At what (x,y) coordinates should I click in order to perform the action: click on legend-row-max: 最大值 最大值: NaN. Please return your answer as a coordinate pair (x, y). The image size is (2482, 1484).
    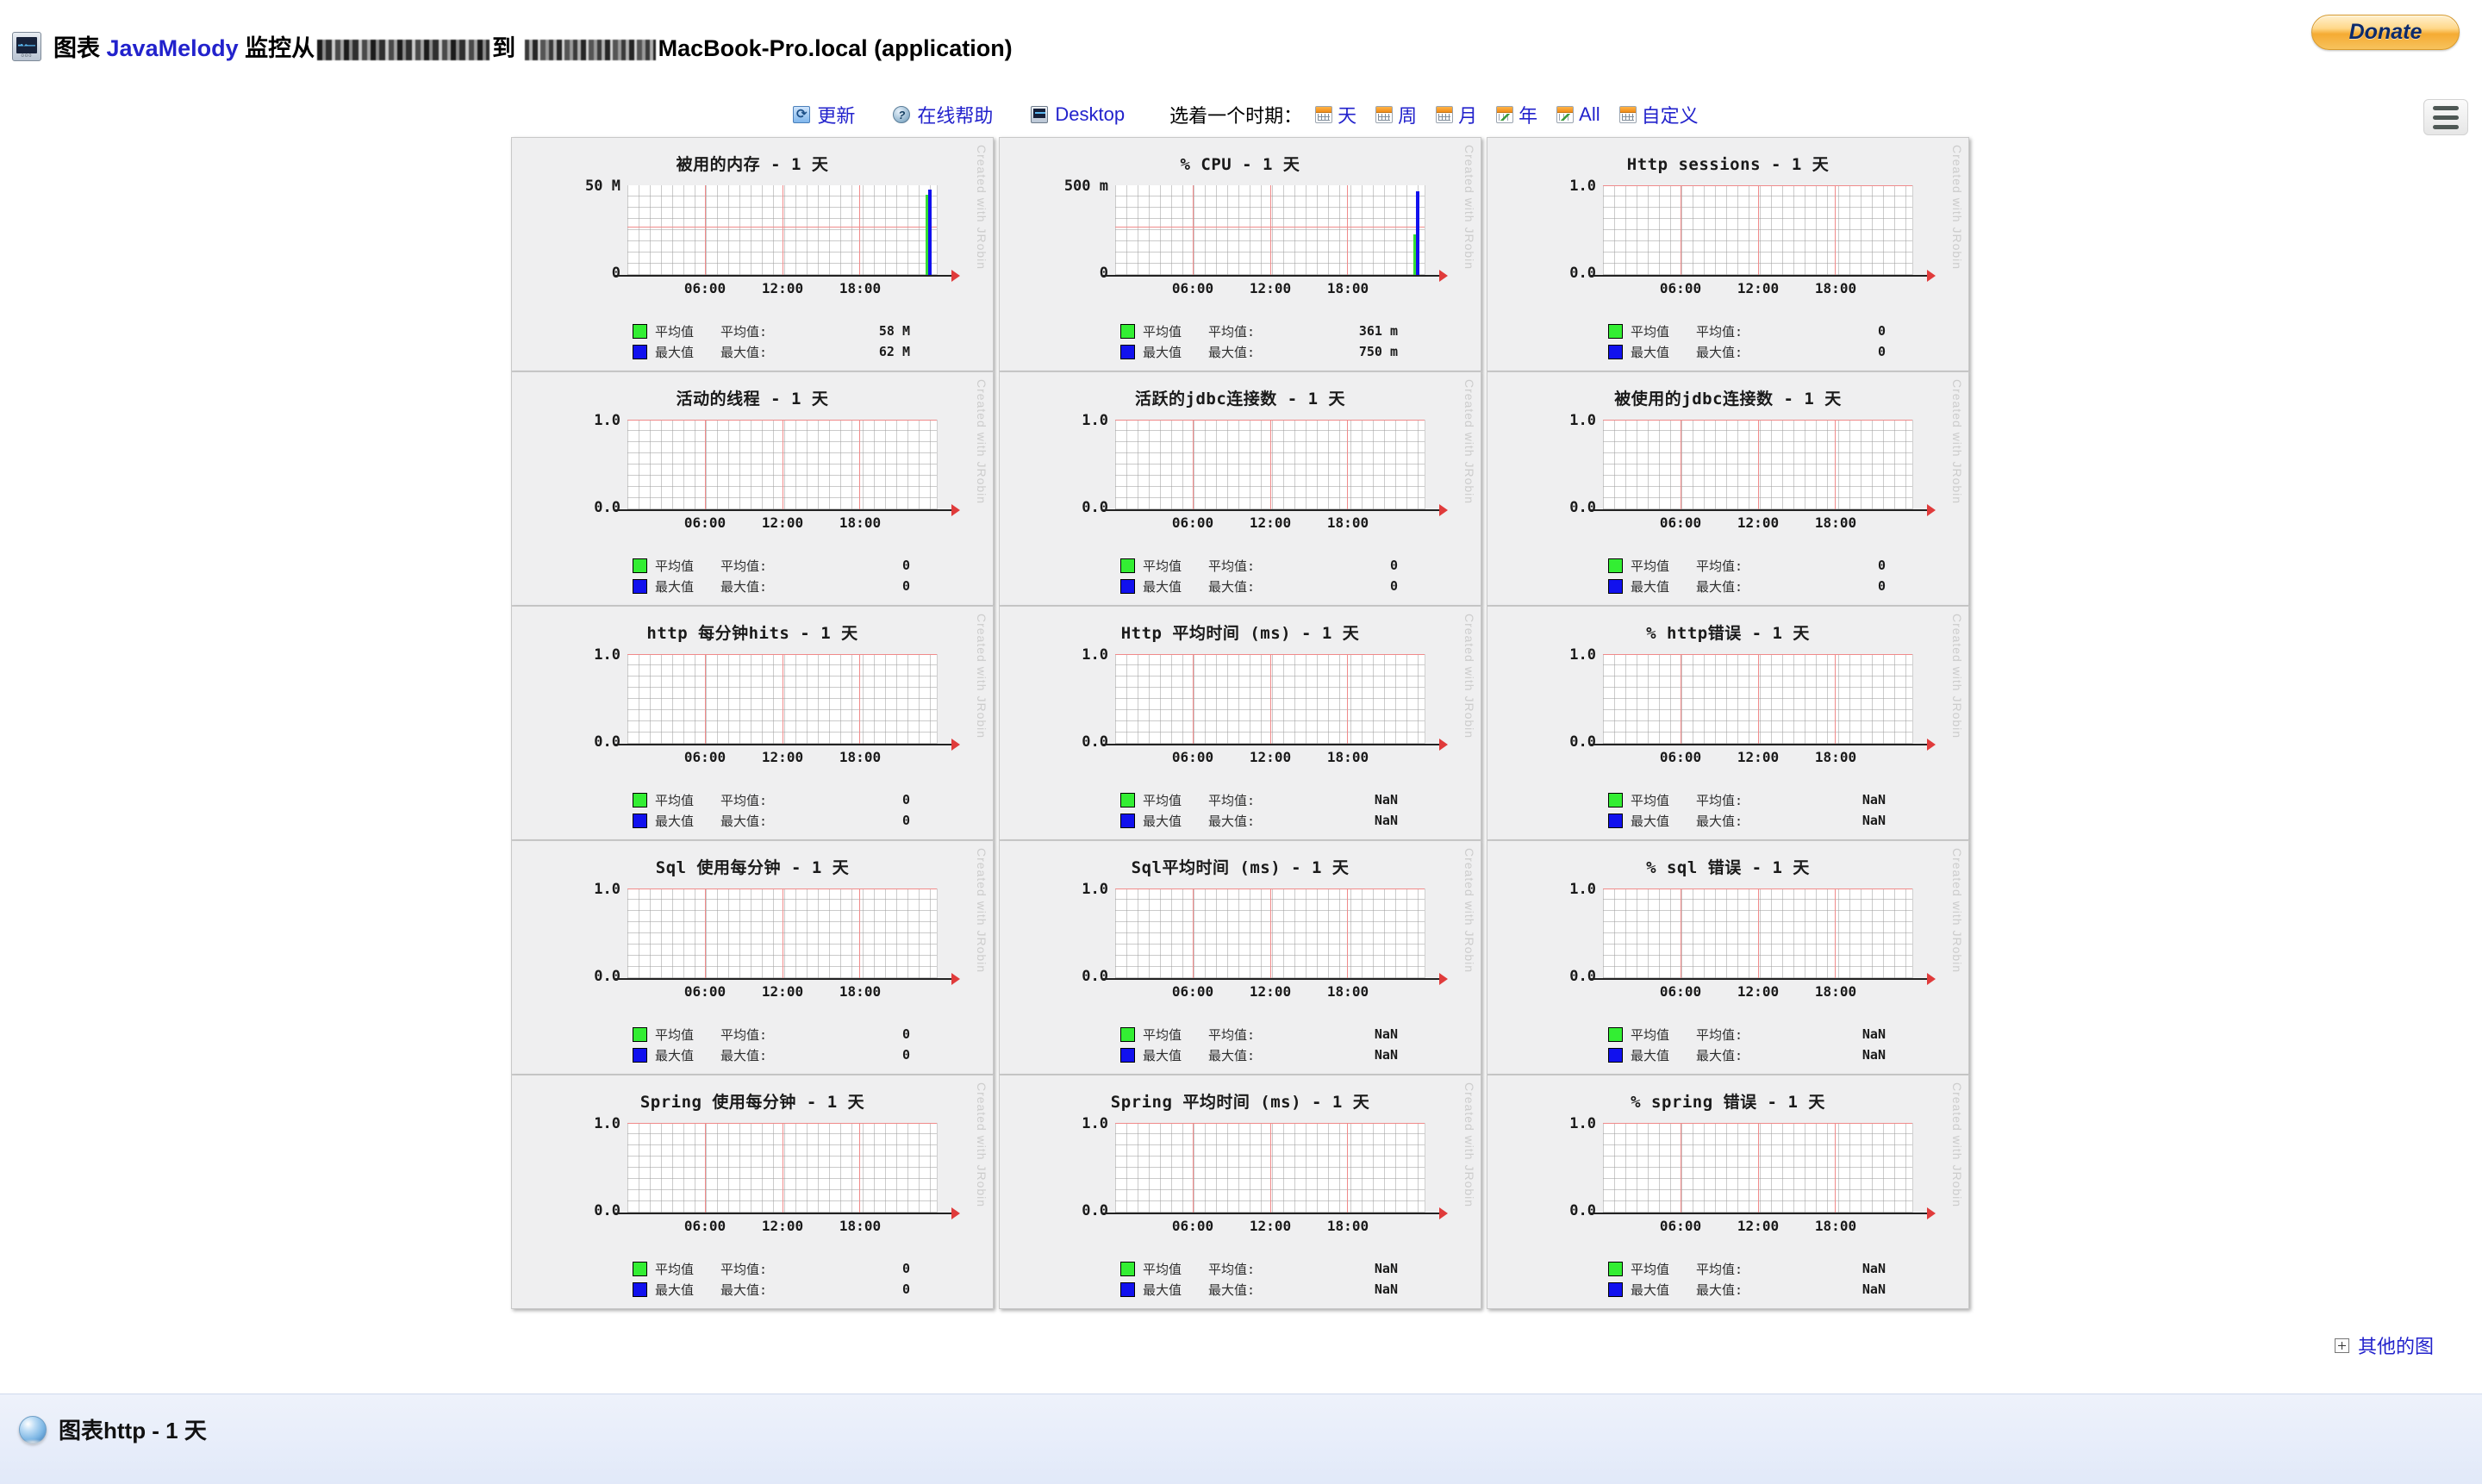
    Looking at the image, I should click on (1788, 1290).